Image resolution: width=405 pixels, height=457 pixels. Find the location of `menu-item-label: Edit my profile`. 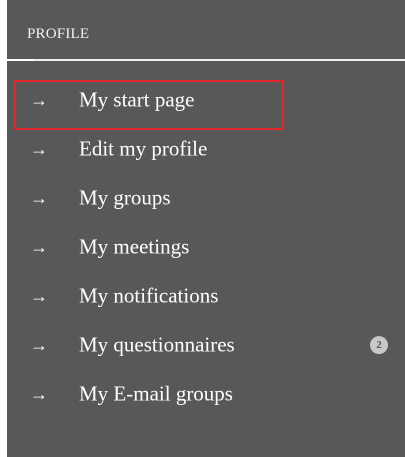

menu-item-label: Edit my profile is located at coordinates (143, 148).